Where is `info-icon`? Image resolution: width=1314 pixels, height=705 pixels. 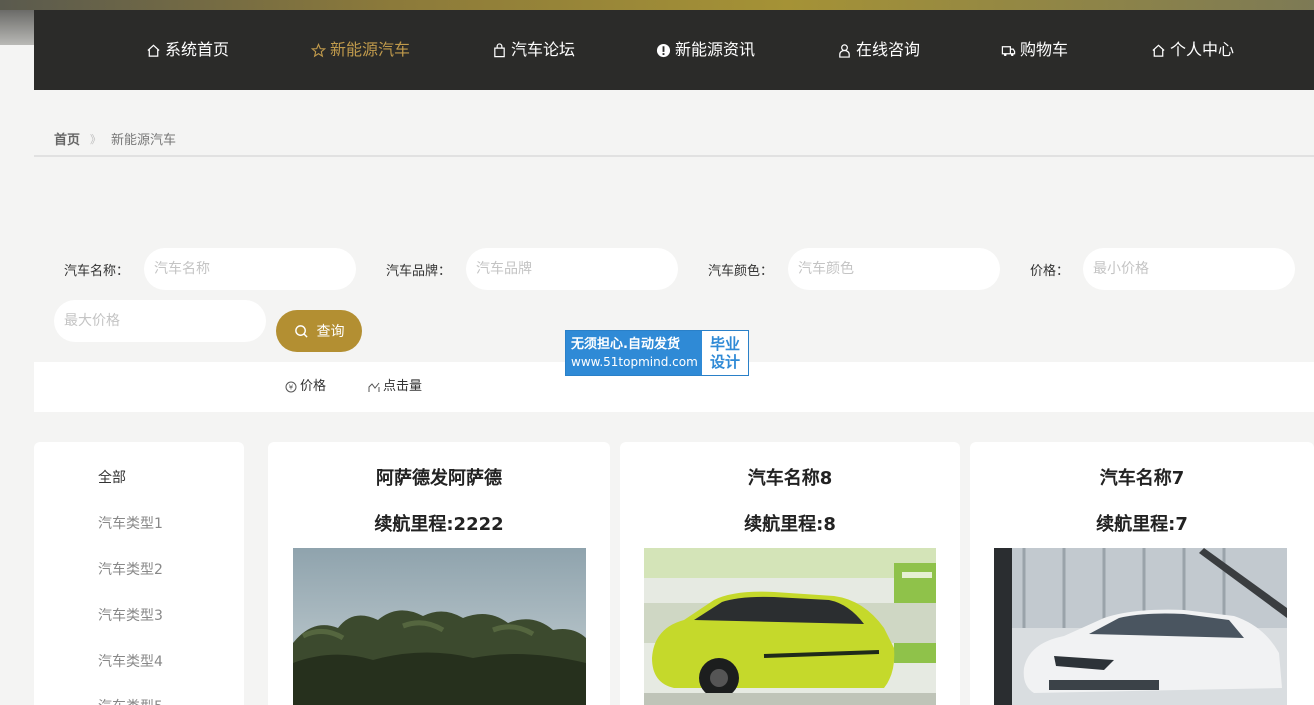 info-icon is located at coordinates (663, 50).